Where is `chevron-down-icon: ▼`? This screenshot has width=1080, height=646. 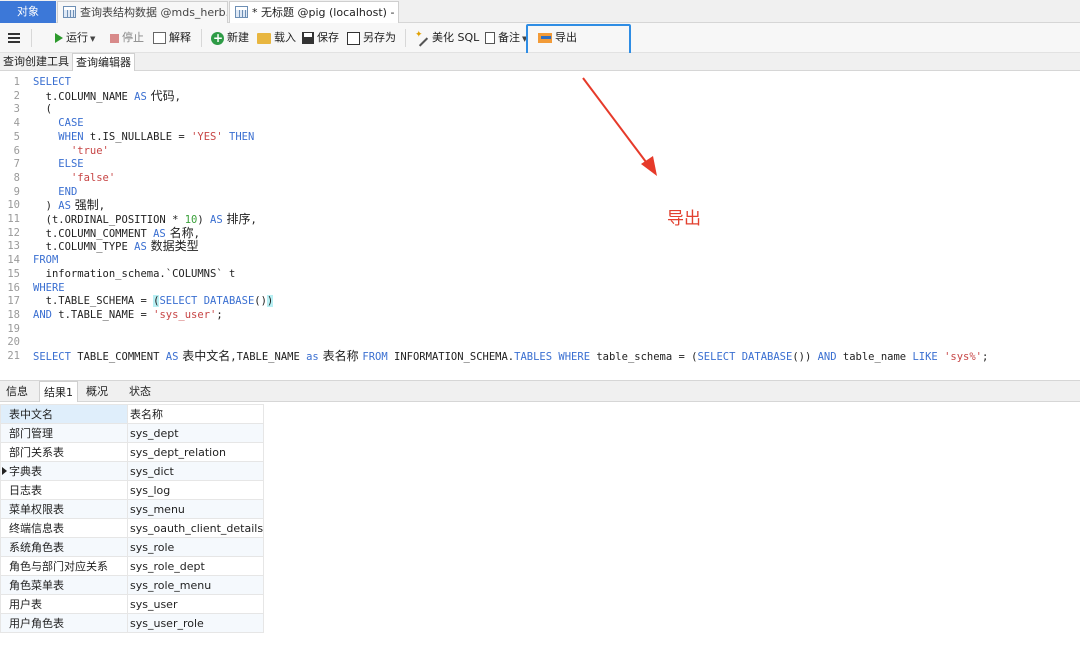 chevron-down-icon: ▼ is located at coordinates (92, 39).